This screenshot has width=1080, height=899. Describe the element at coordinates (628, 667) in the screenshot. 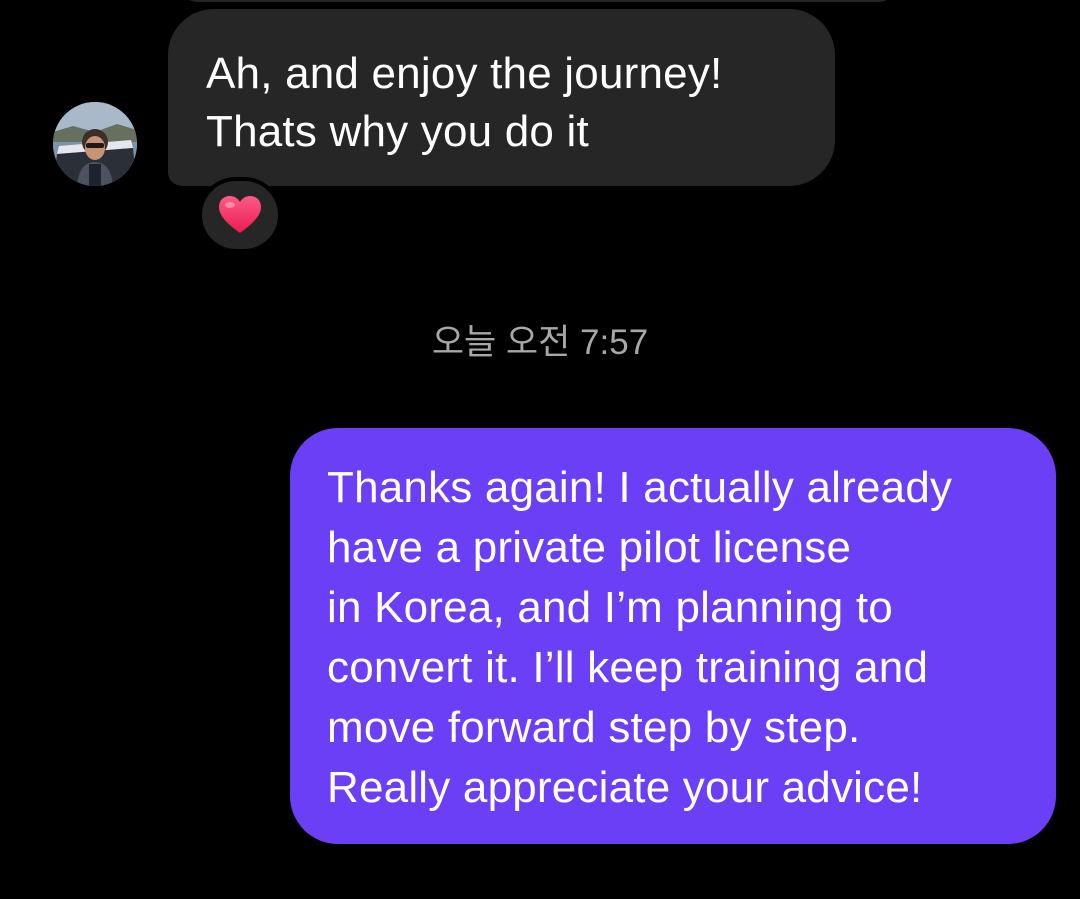

I see `outgoing-message-line: convert it. I’ll keep training and` at that location.